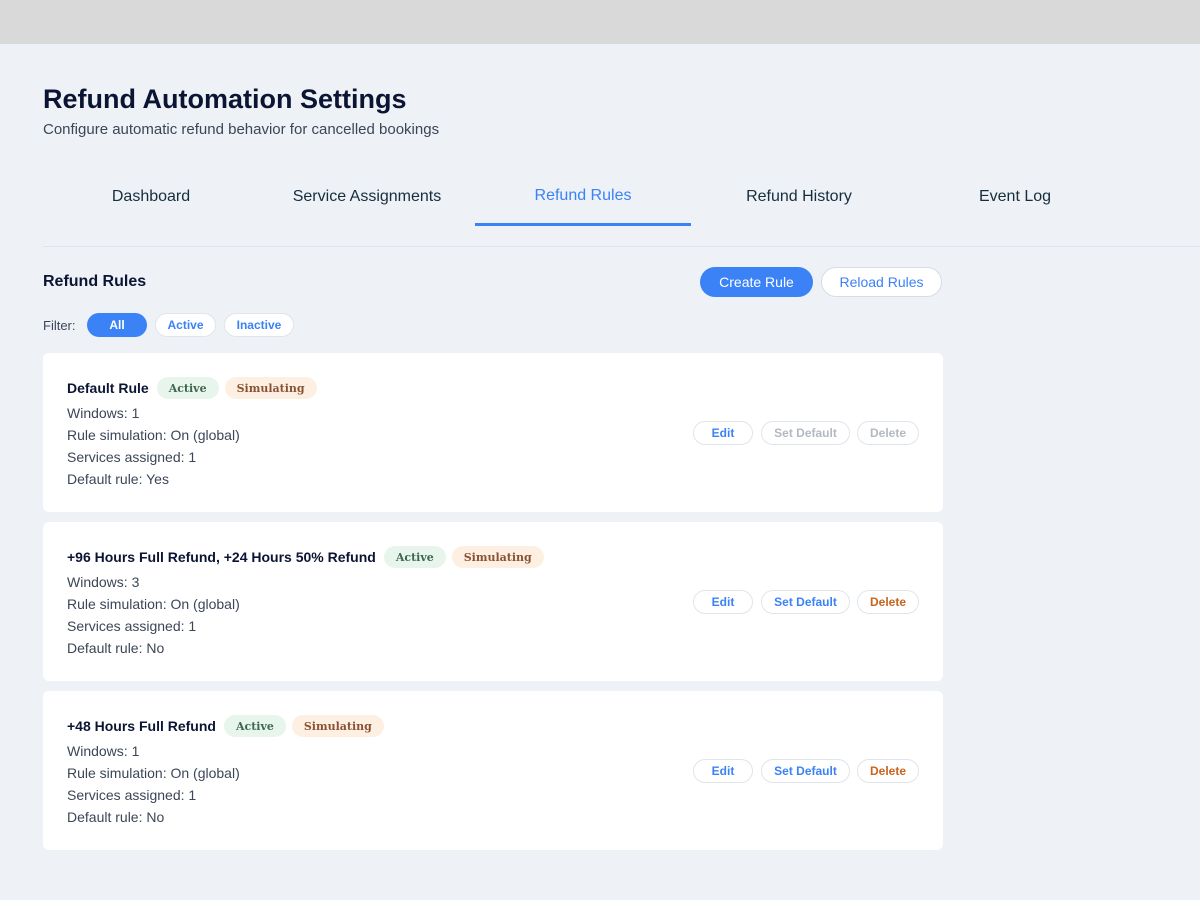 The height and width of the screenshot is (900, 1200). What do you see at coordinates (600, 22) in the screenshot?
I see `browser-top-bar` at bounding box center [600, 22].